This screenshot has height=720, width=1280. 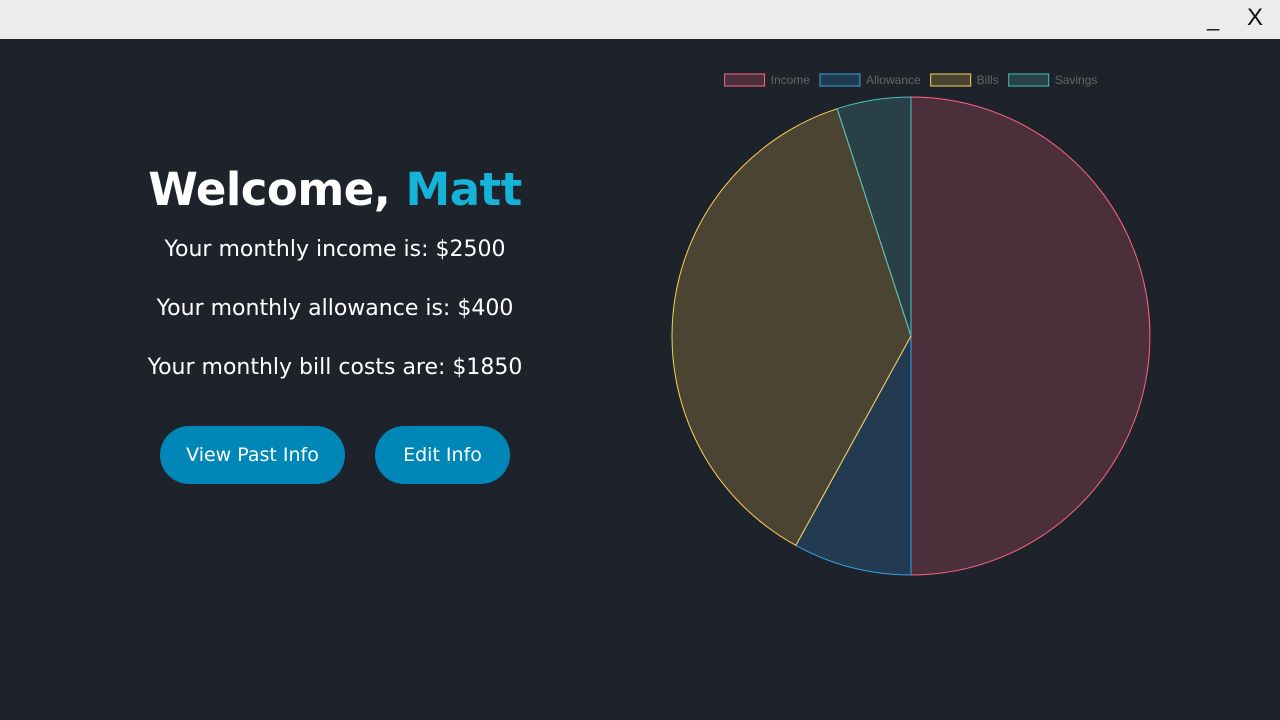 What do you see at coordinates (335, 367) in the screenshot?
I see `bills-text: Your monthly bill costs are: $1850` at bounding box center [335, 367].